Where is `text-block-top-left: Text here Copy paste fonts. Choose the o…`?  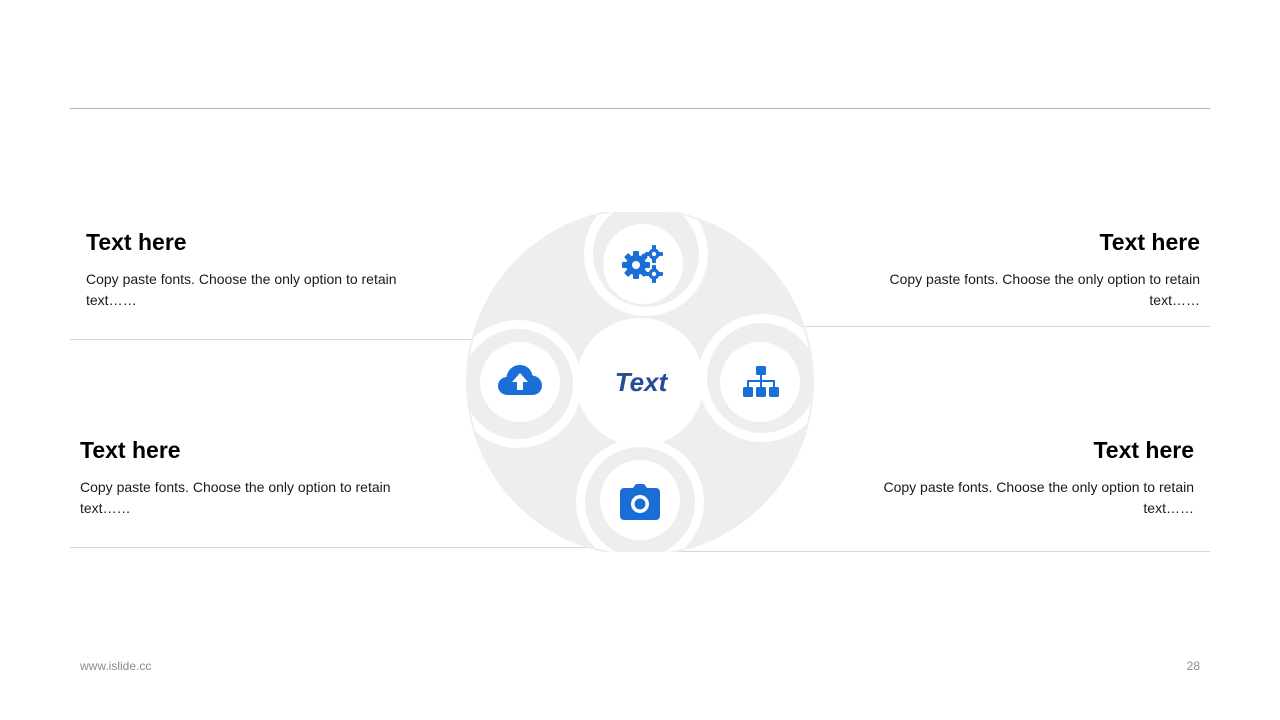
text-block-top-left: Text here Copy paste fonts. Choose the o… is located at coordinates (256, 269).